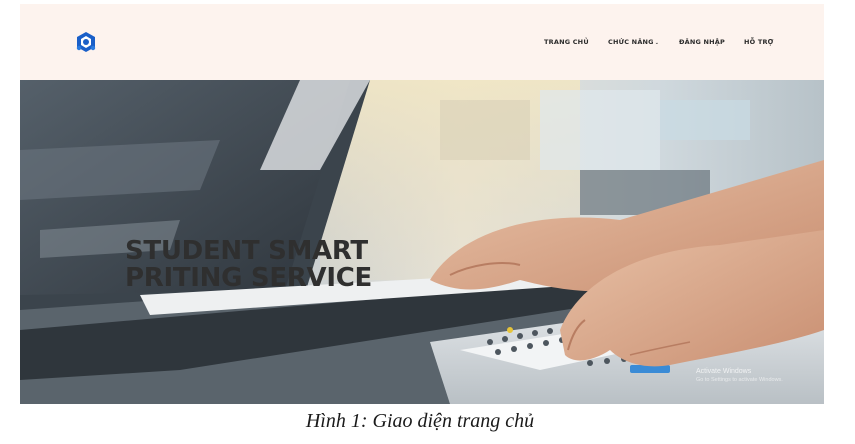 The height and width of the screenshot is (444, 855). I want to click on university-logo-icon, so click(86, 42).